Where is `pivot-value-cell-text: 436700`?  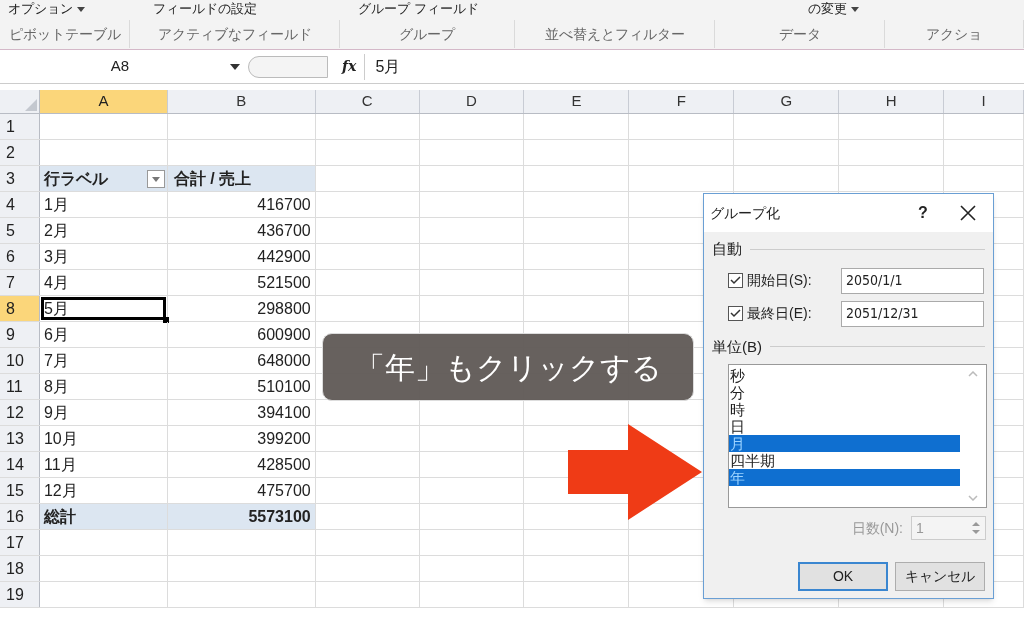
pivot-value-cell-text: 436700 is located at coordinates (284, 230).